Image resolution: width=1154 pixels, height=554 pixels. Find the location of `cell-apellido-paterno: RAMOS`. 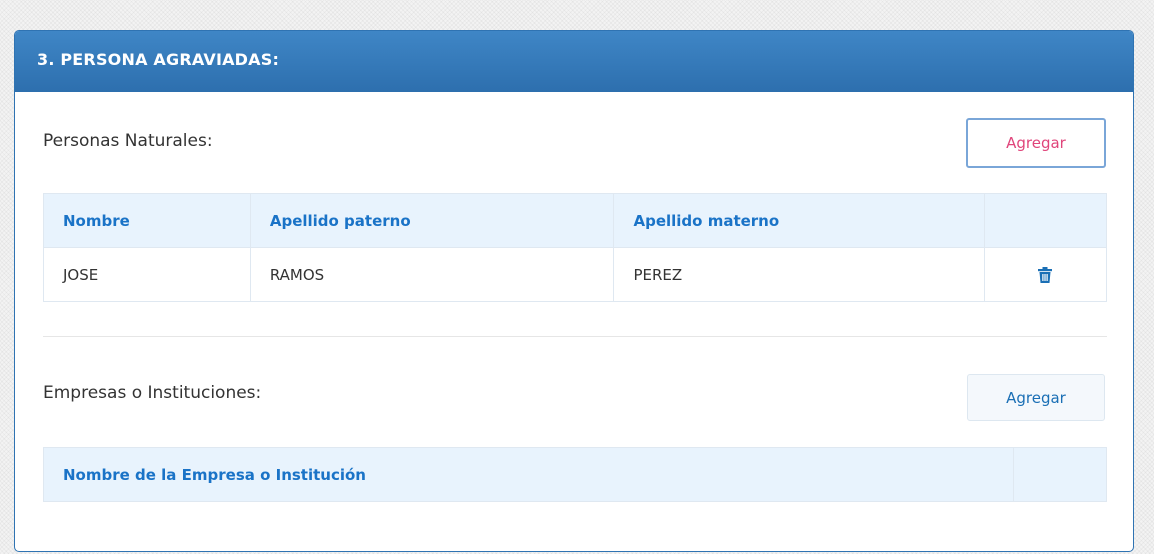

cell-apellido-paterno: RAMOS is located at coordinates (432, 274).